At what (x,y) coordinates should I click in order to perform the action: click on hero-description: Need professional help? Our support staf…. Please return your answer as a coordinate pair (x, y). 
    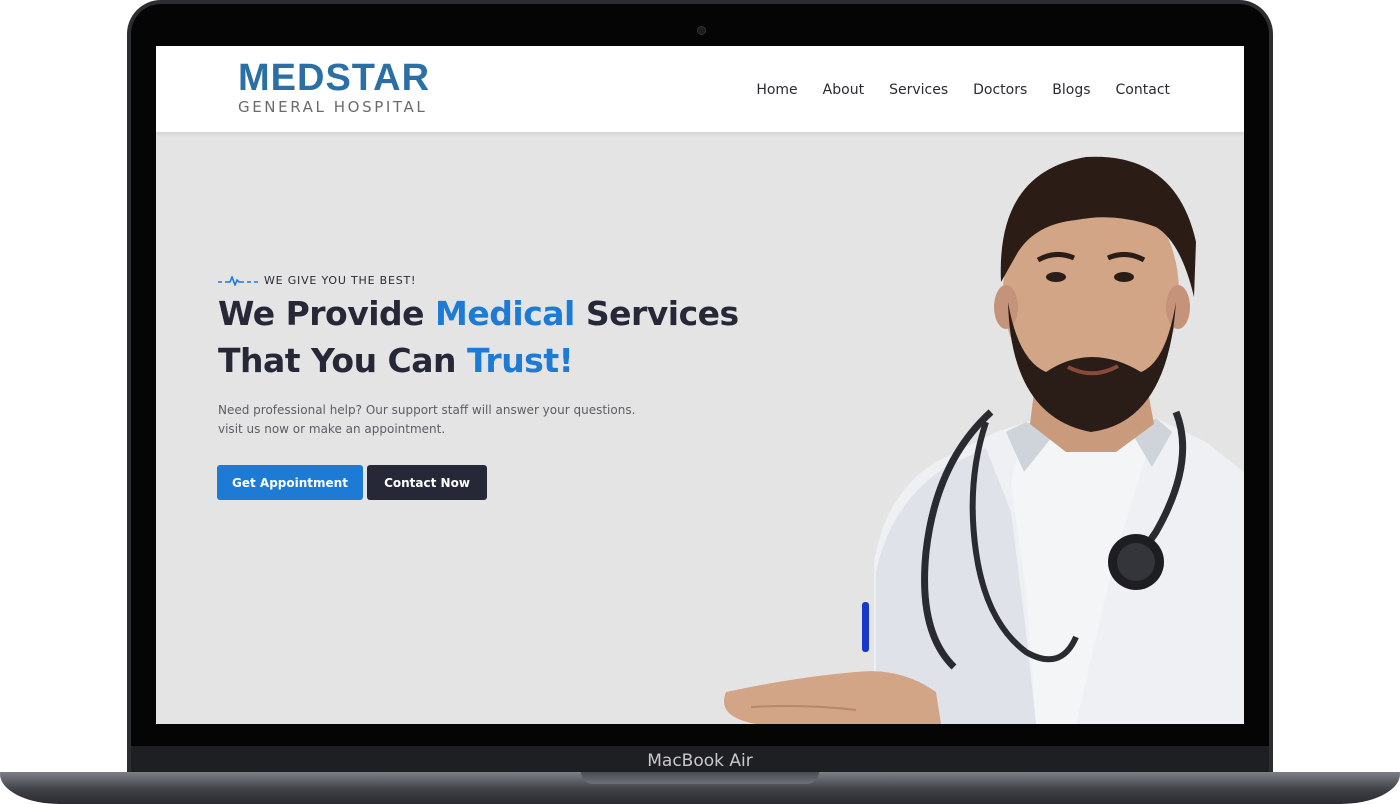
    Looking at the image, I should click on (438, 420).